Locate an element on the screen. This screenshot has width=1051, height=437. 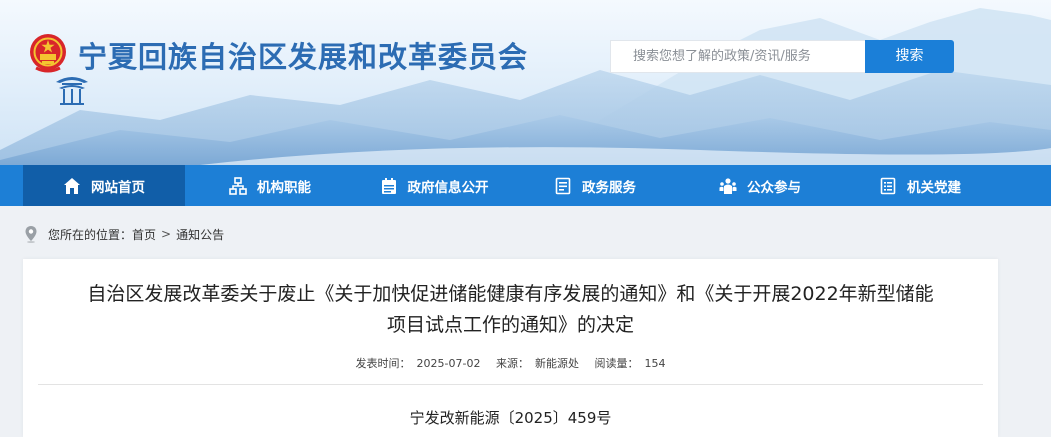
views-label: 阅读量： is located at coordinates (616, 363).